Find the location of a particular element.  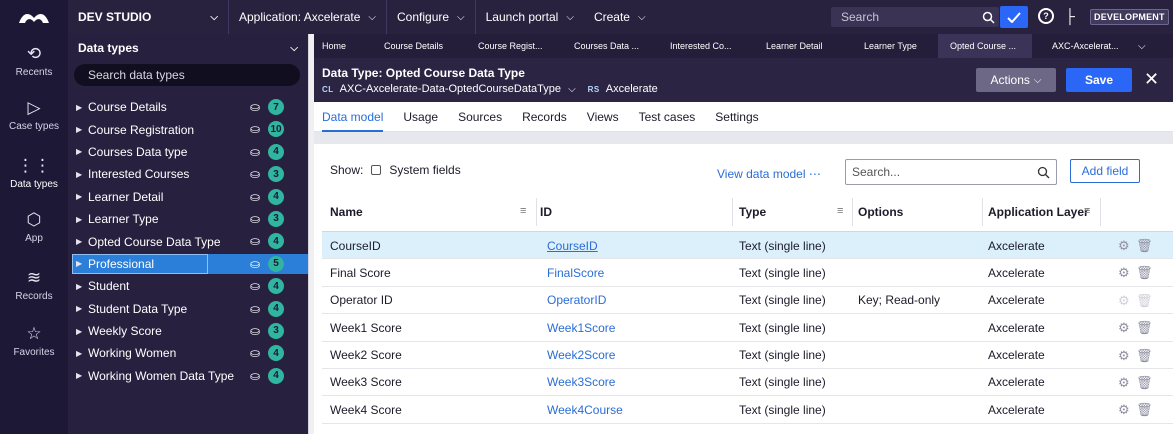

list-item: ▶ Student ⛀ 4 is located at coordinates (188, 286).